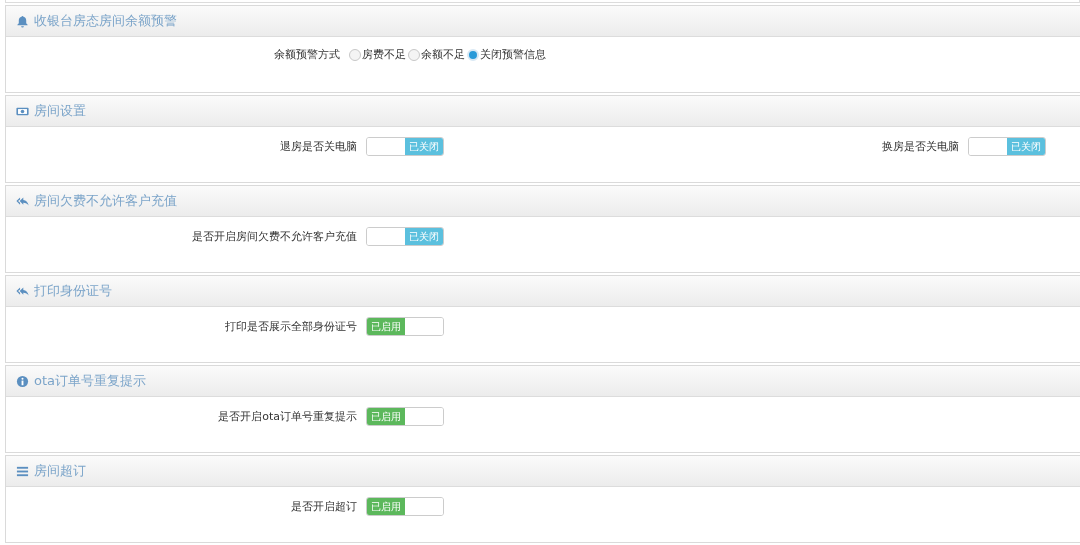  I want to click on radio-option: 余额不足, so click(436, 54).